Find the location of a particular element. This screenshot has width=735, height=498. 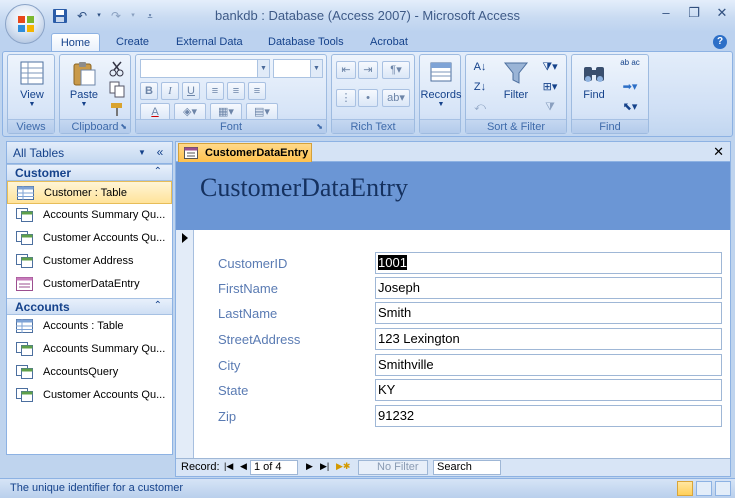

design-view-icon is located at coordinates (723, 488).